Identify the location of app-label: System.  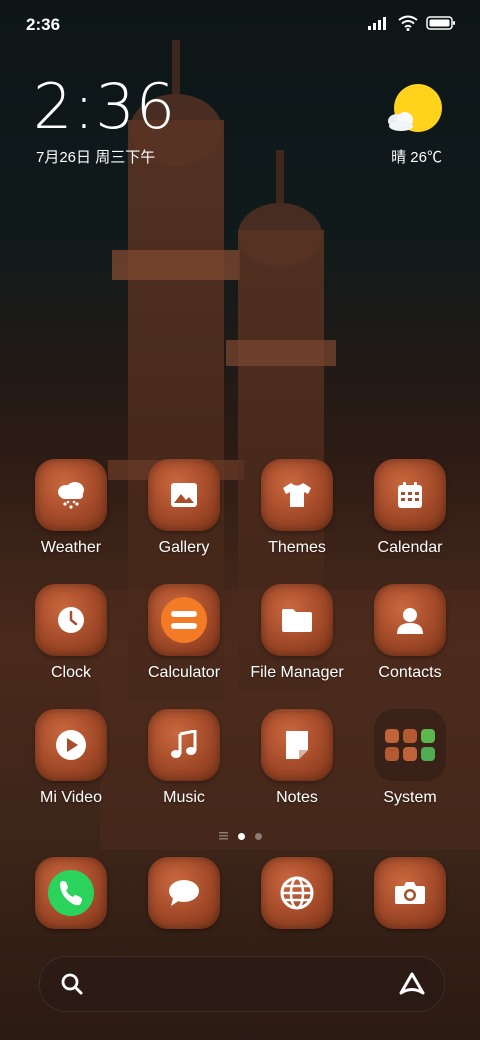
(410, 797).